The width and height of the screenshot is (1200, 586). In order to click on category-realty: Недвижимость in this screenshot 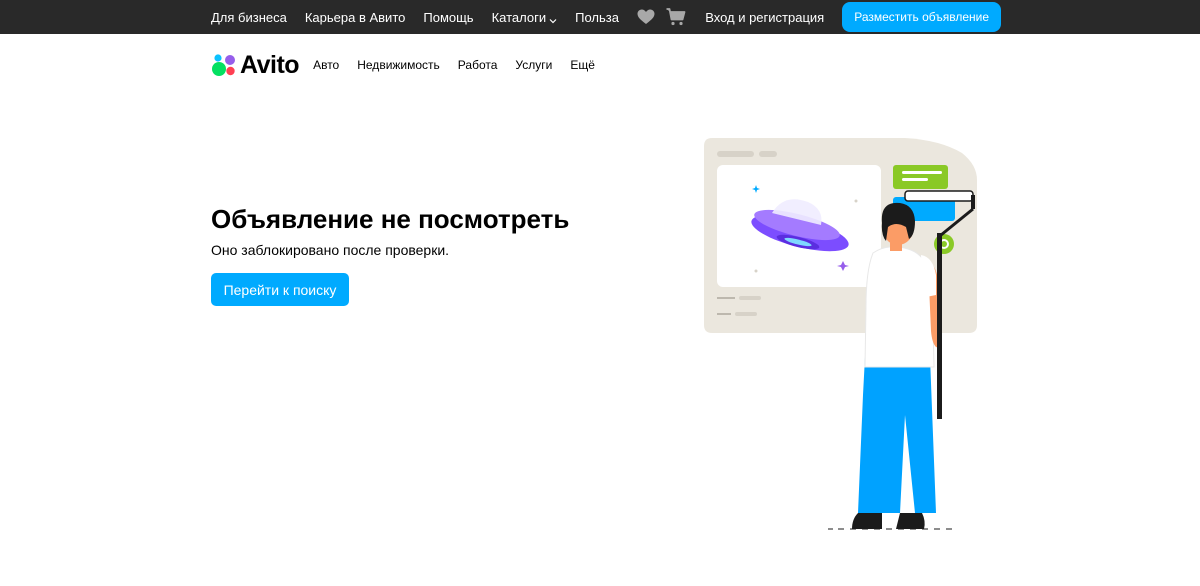, I will do `click(398, 65)`.